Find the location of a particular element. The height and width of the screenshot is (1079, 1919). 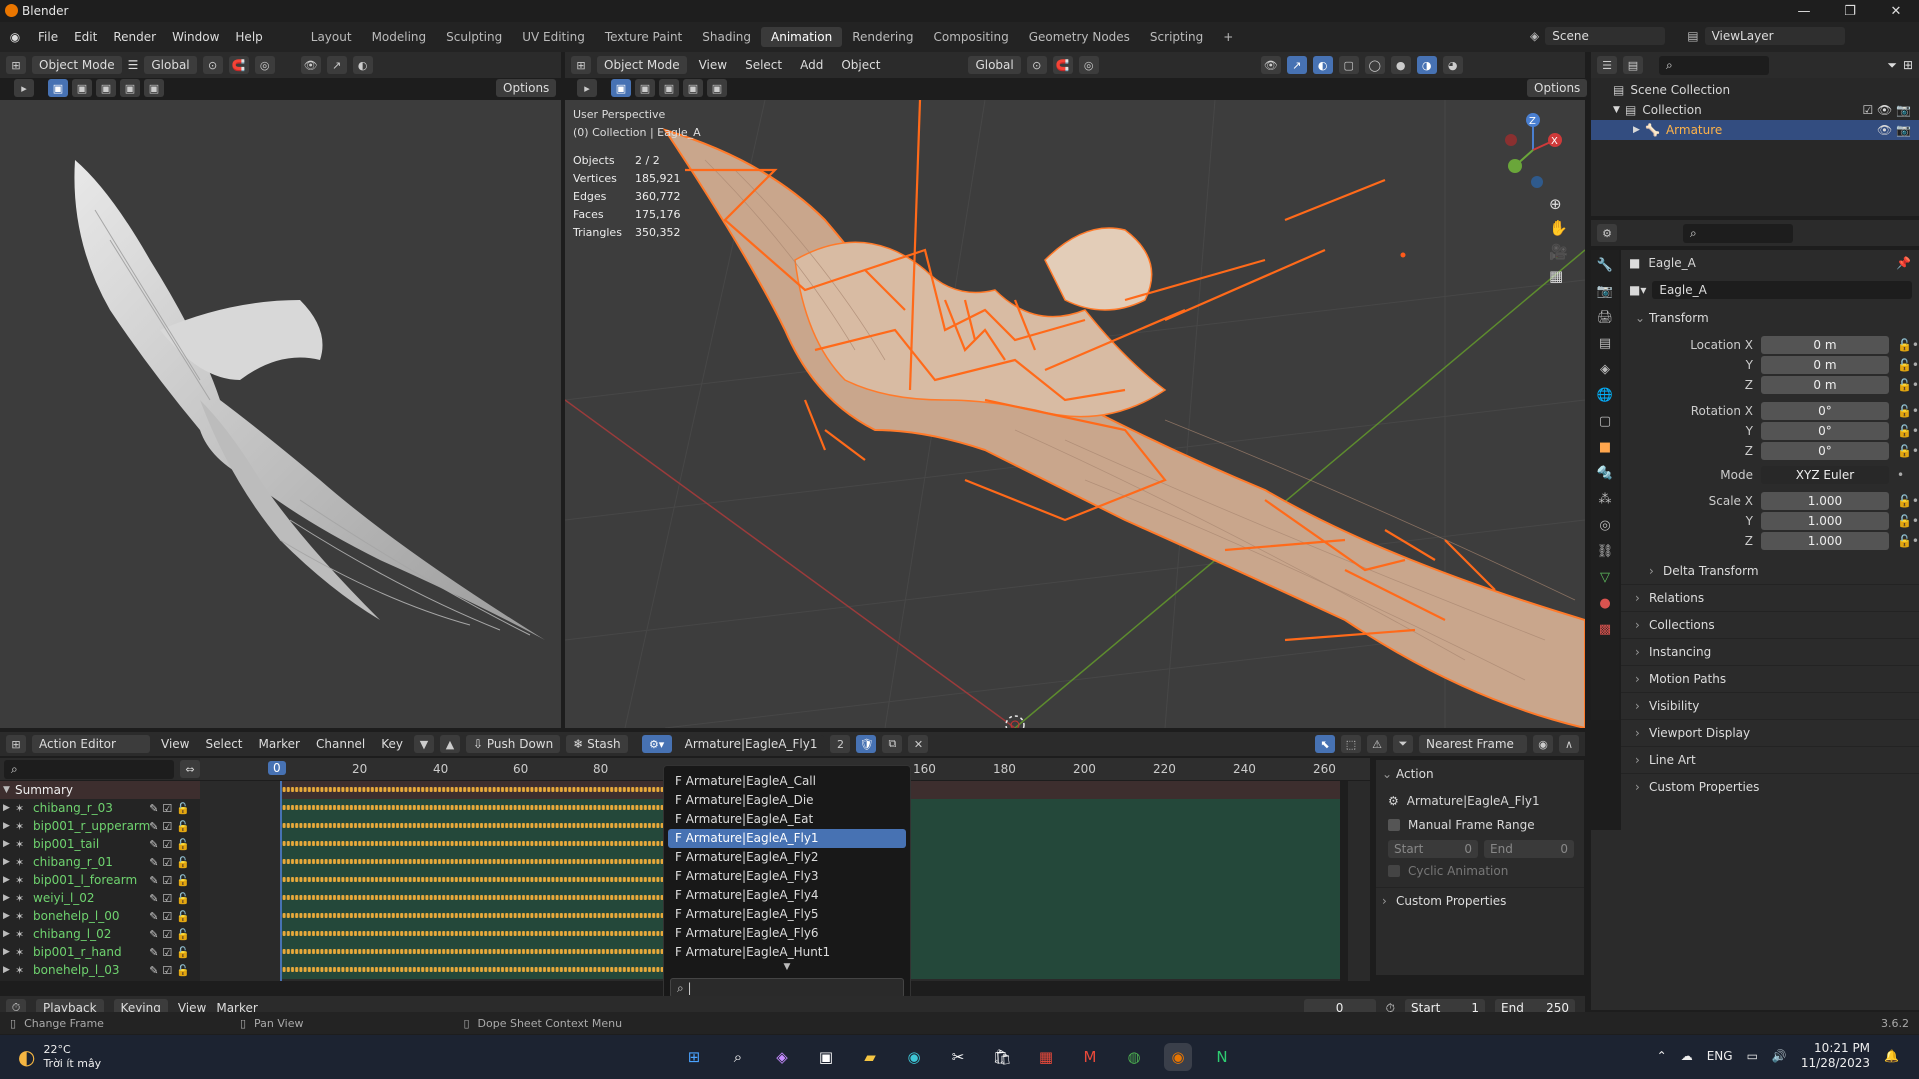

start-icon: ⊞ is located at coordinates (694, 1057).